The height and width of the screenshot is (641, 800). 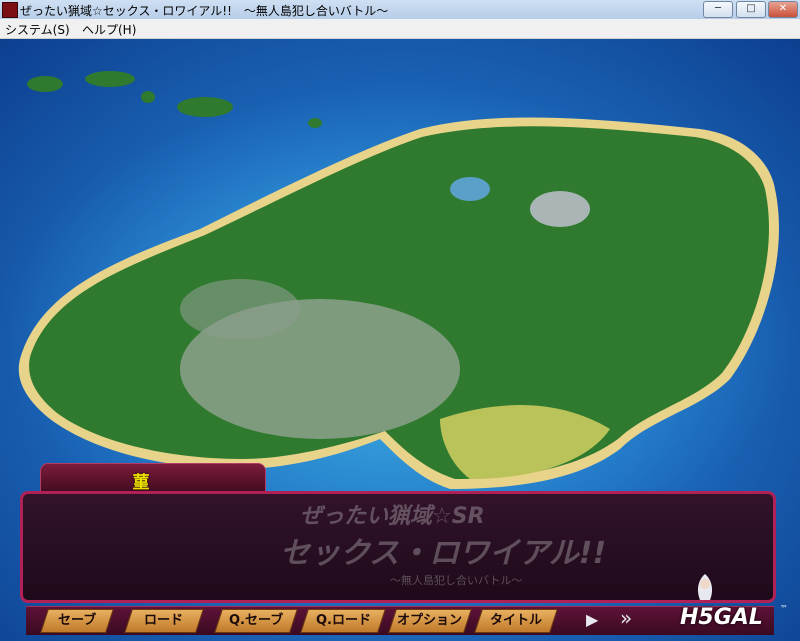 I want to click on lake, so click(x=470, y=189).